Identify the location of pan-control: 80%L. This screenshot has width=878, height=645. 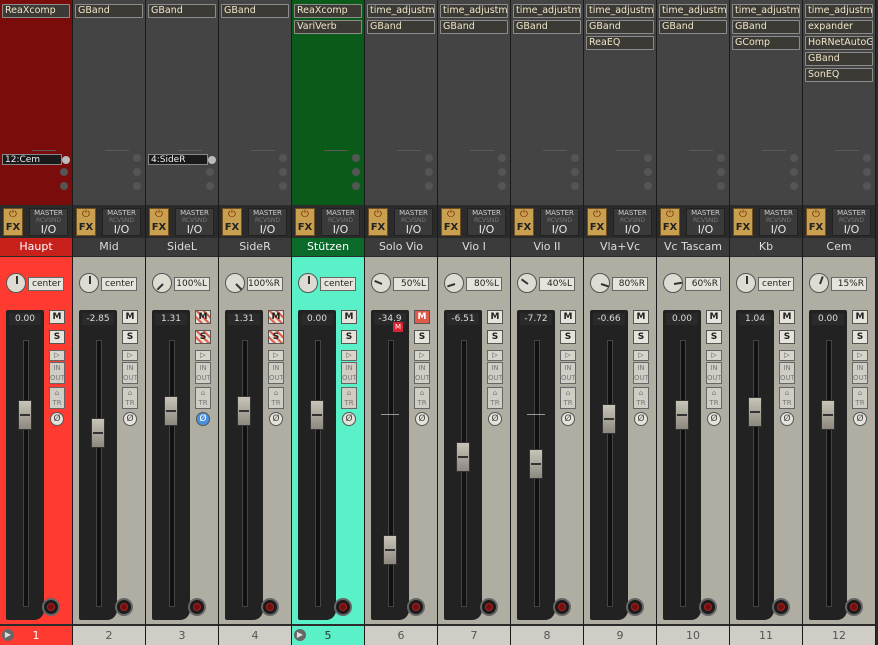
(474, 284).